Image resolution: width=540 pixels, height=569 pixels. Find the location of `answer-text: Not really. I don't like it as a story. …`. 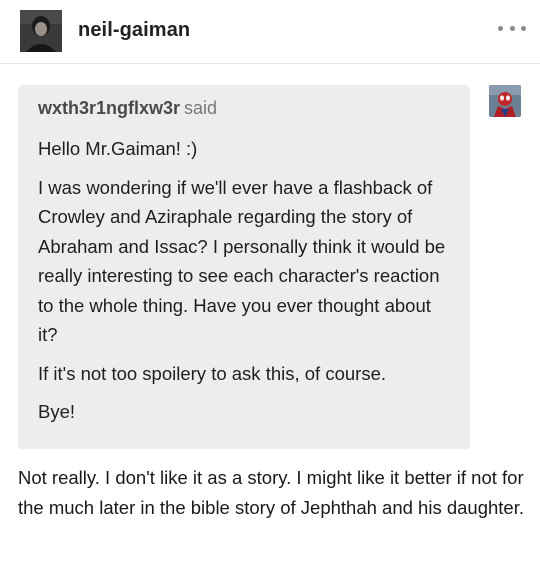

answer-text: Not really. I don't like it as a story. … is located at coordinates (271, 492).